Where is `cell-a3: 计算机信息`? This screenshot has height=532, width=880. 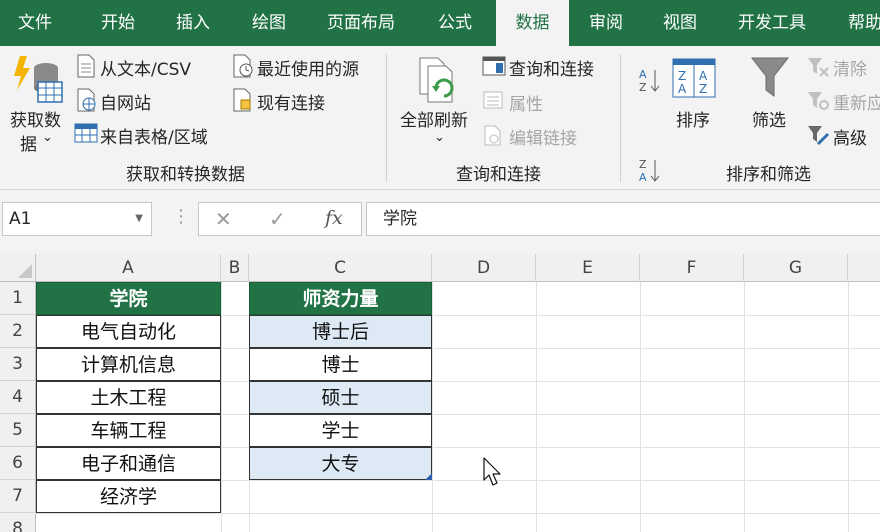
cell-a3: 计算机信息 is located at coordinates (128, 364).